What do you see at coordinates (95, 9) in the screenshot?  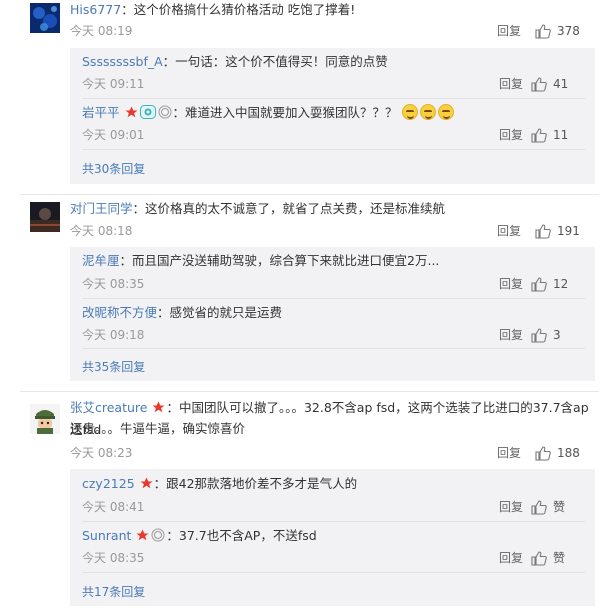 I see `username: His6777` at bounding box center [95, 9].